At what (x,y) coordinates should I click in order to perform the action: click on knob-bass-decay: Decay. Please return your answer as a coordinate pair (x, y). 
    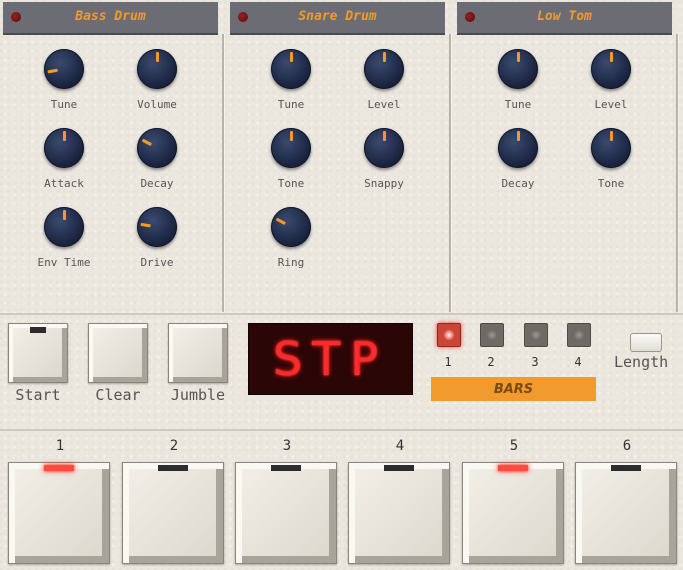
    Looking at the image, I should click on (157, 159).